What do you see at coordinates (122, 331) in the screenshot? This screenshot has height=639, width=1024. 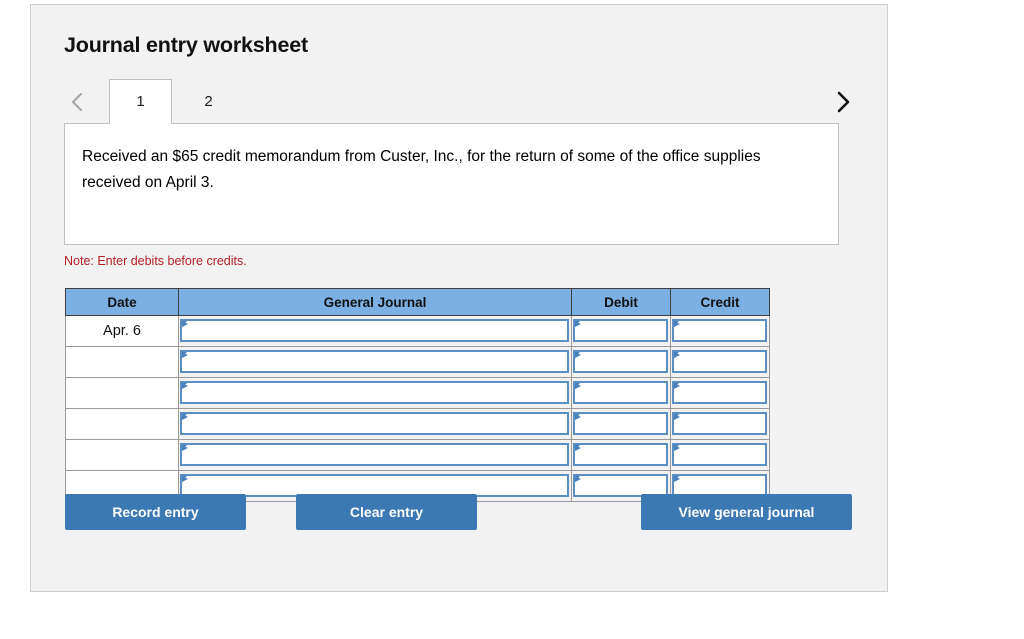 I see `date-cell: Apr. 6` at bounding box center [122, 331].